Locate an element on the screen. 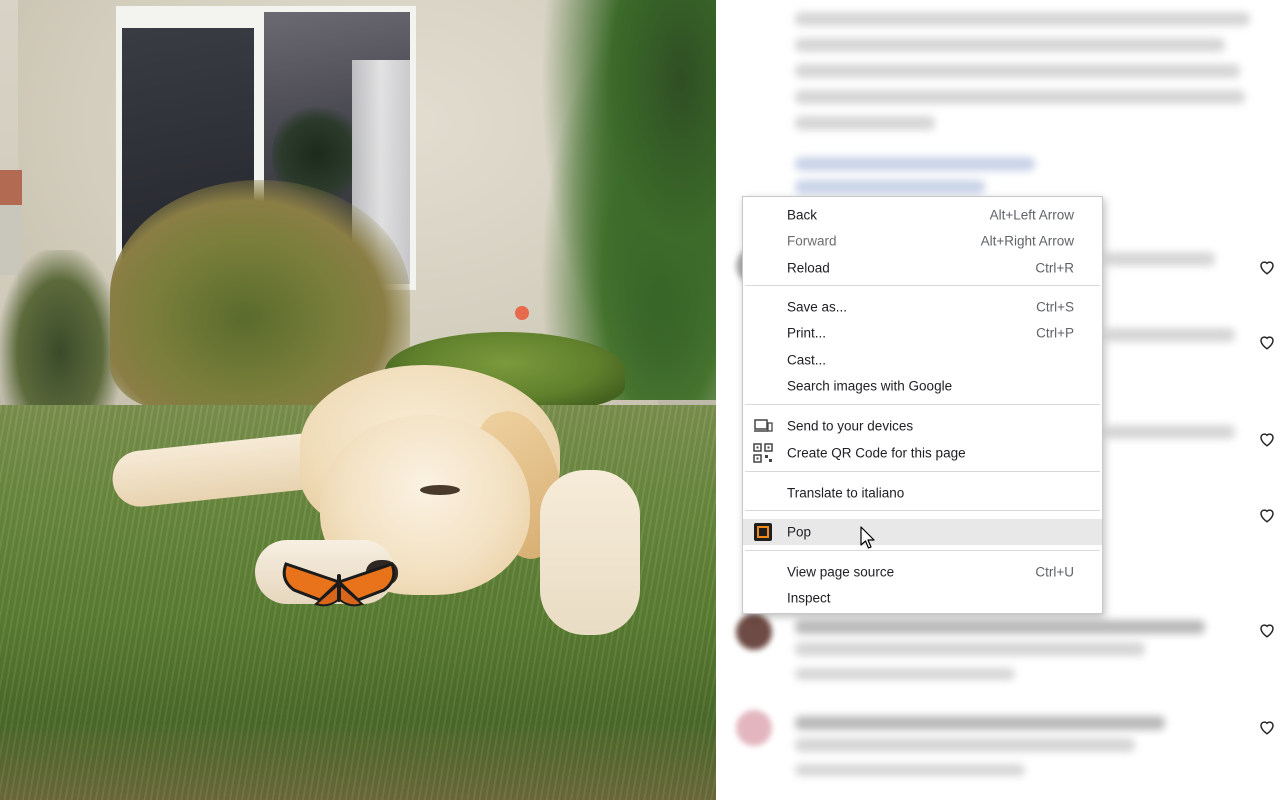 The height and width of the screenshot is (800, 1280). roof-edge is located at coordinates (11, 190).